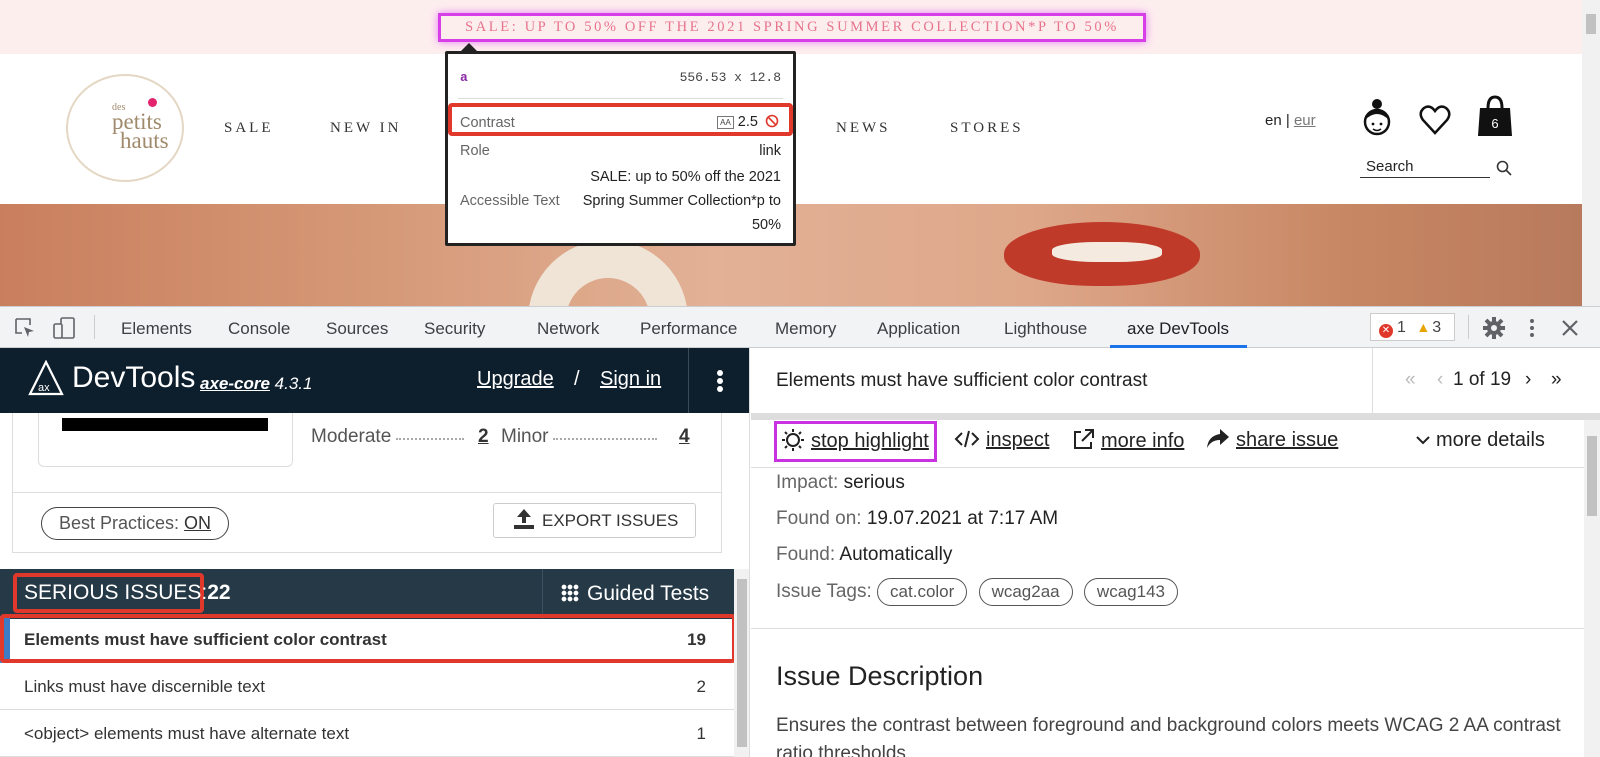 Image resolution: width=1600 pixels, height=757 pixels. Describe the element at coordinates (1423, 440) in the screenshot. I see `chevron-down-icon` at that location.